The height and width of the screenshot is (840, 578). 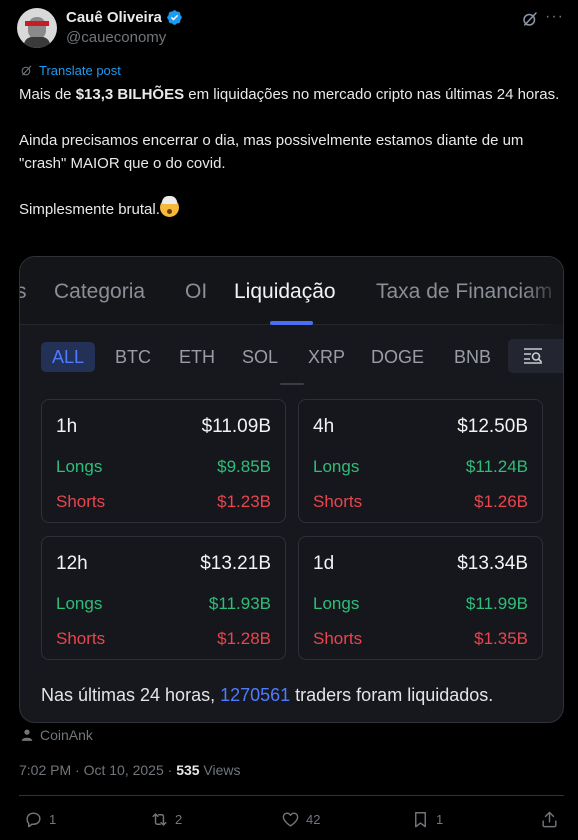 I want to click on image-tab-categoria: Categoria, so click(x=100, y=291).